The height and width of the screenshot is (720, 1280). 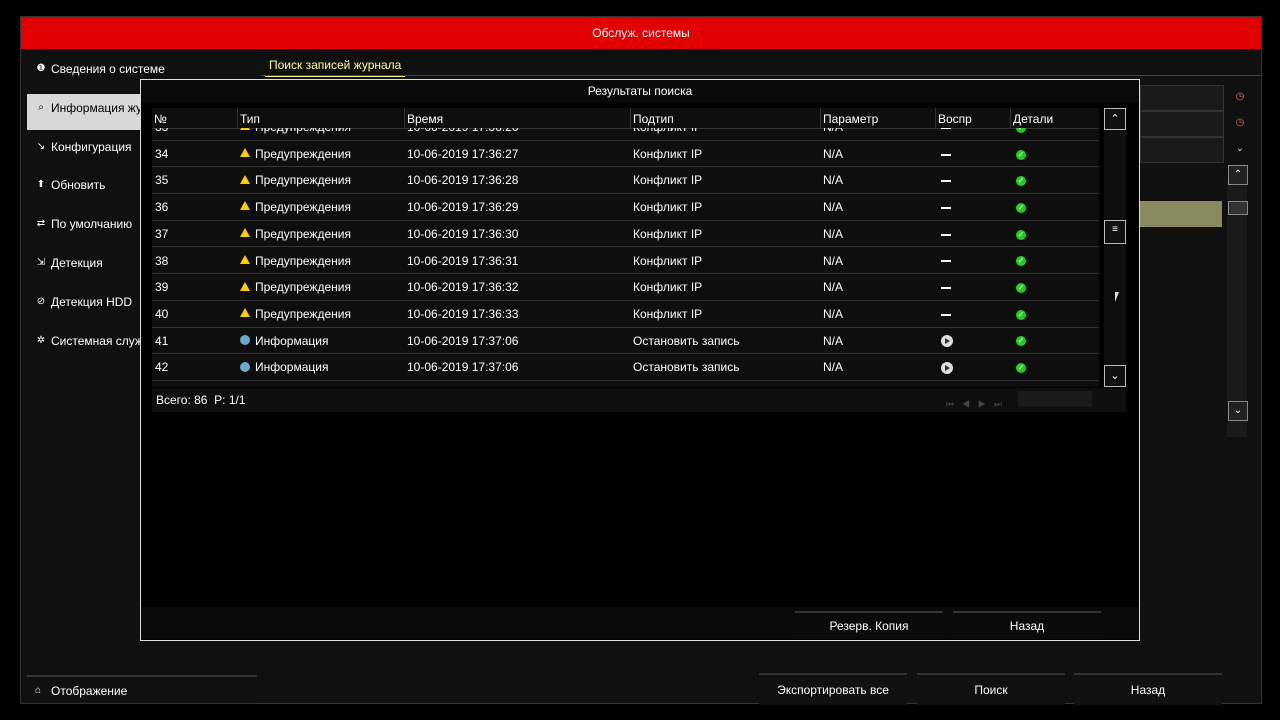 What do you see at coordinates (1182, 124) in the screenshot?
I see `end-time-field` at bounding box center [1182, 124].